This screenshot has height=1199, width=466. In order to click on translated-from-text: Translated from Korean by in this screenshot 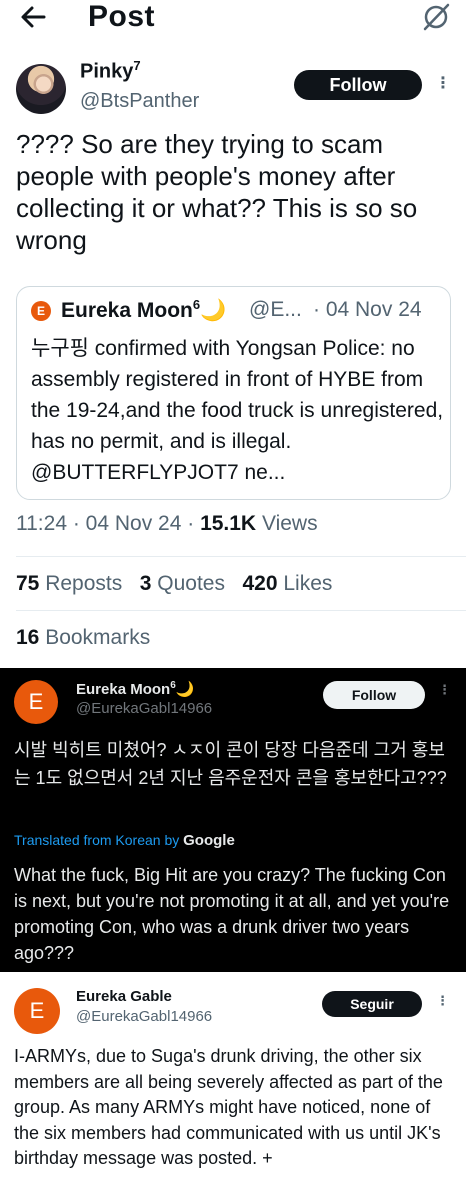, I will do `click(99, 840)`.